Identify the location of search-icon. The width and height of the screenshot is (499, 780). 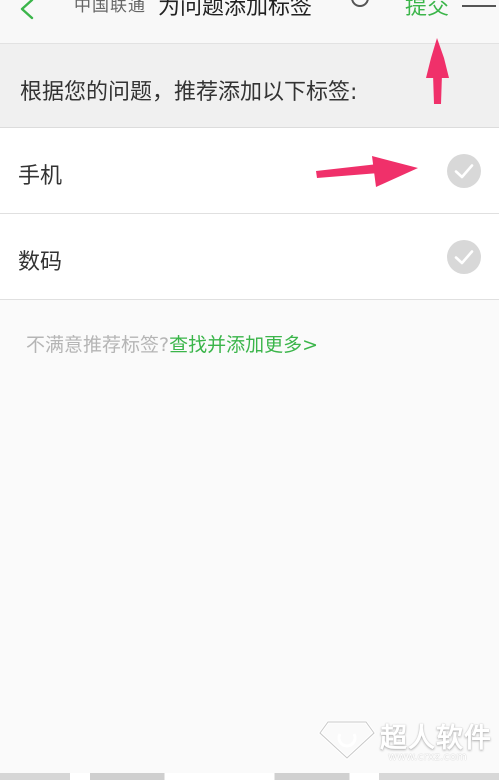
(360, 3).